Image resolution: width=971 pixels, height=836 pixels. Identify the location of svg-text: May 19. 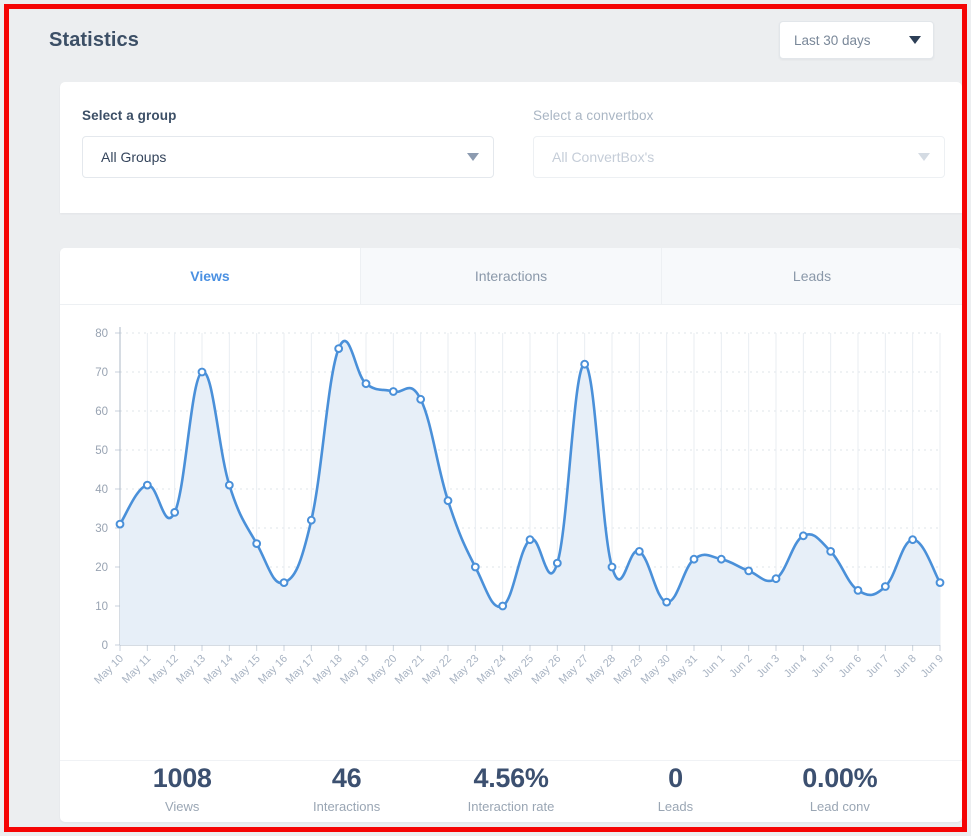
(355, 670).